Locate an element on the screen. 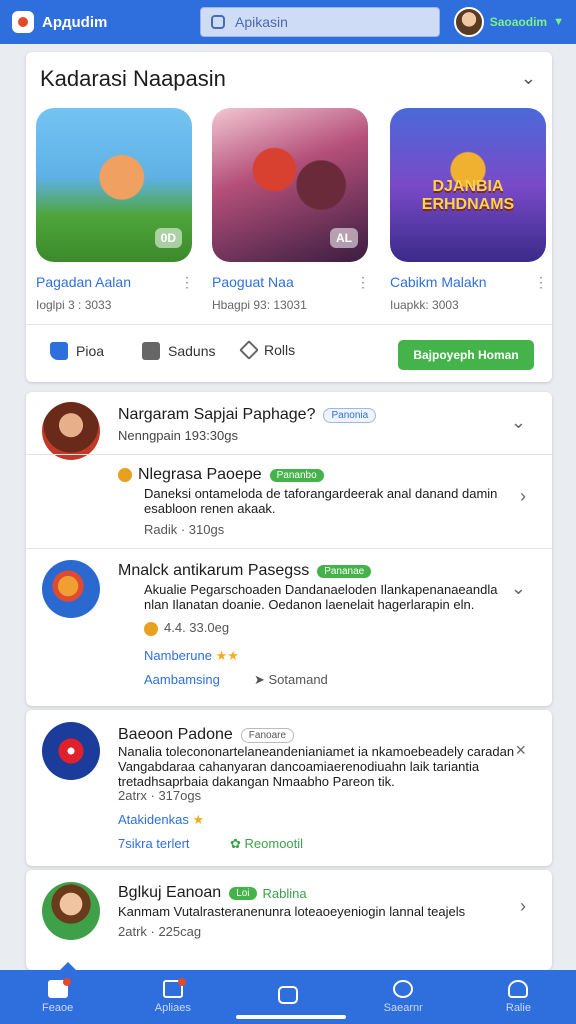 This screenshot has height=1024, width=576. reaction-link-text: Namberune is located at coordinates (178, 655).